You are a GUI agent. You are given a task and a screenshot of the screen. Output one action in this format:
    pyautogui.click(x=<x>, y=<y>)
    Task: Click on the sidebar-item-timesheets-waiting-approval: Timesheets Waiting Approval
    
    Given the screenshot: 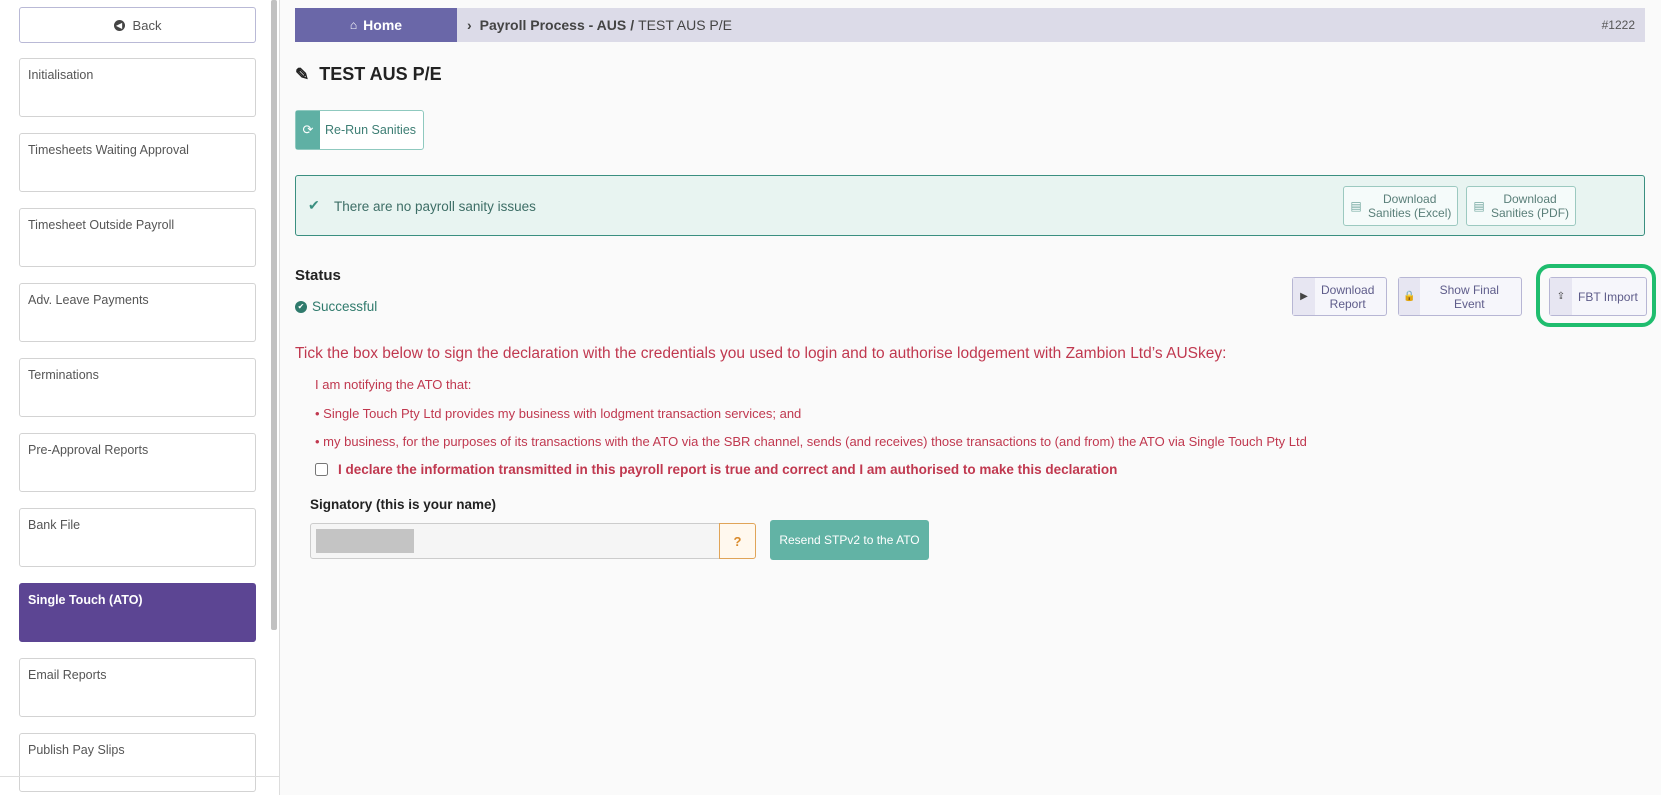 What is the action you would take?
    pyautogui.click(x=137, y=162)
    